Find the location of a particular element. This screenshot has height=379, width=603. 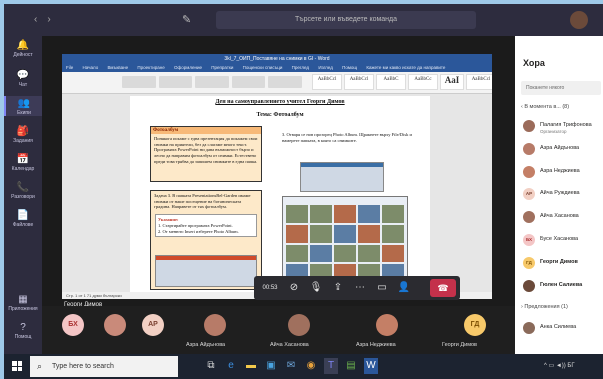

word-tab: Препратки is located at coordinates (222, 67).